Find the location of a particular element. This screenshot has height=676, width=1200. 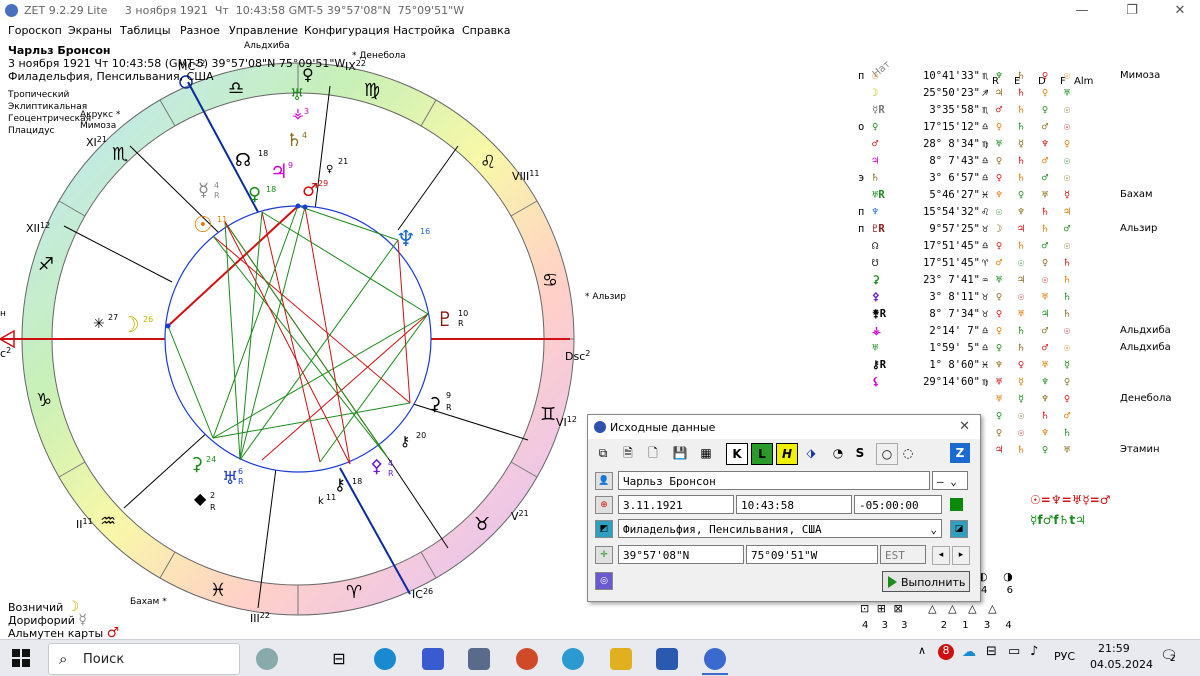

menu-ekrany: Экраны is located at coordinates (90, 30).